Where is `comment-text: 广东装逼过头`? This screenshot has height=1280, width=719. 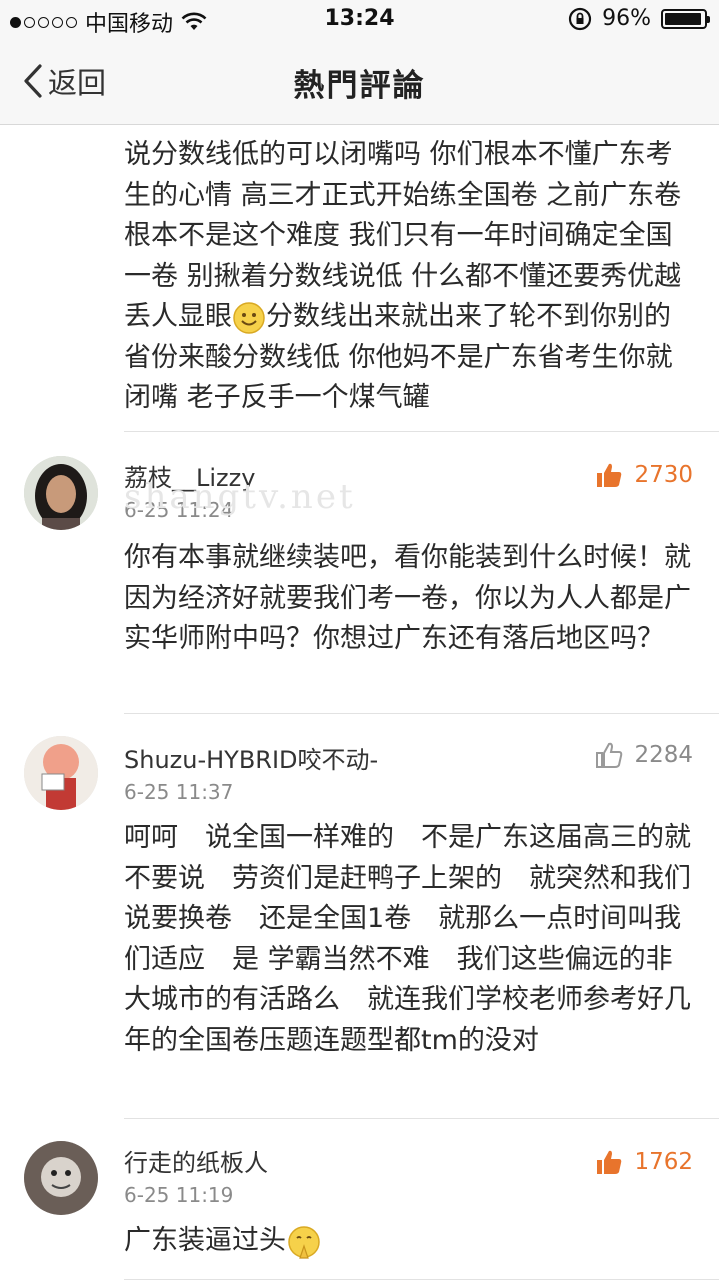
comment-text: 广东装逼过头 is located at coordinates (410, 1241).